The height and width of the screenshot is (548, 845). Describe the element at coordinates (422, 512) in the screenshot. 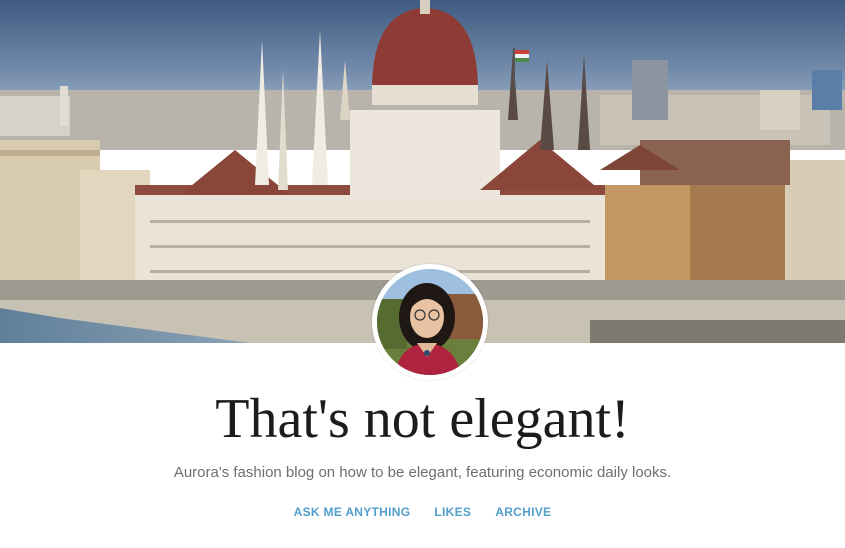

I see `blog-nav: ASK ME ANYTHING LIKES ARCHIVE` at that location.